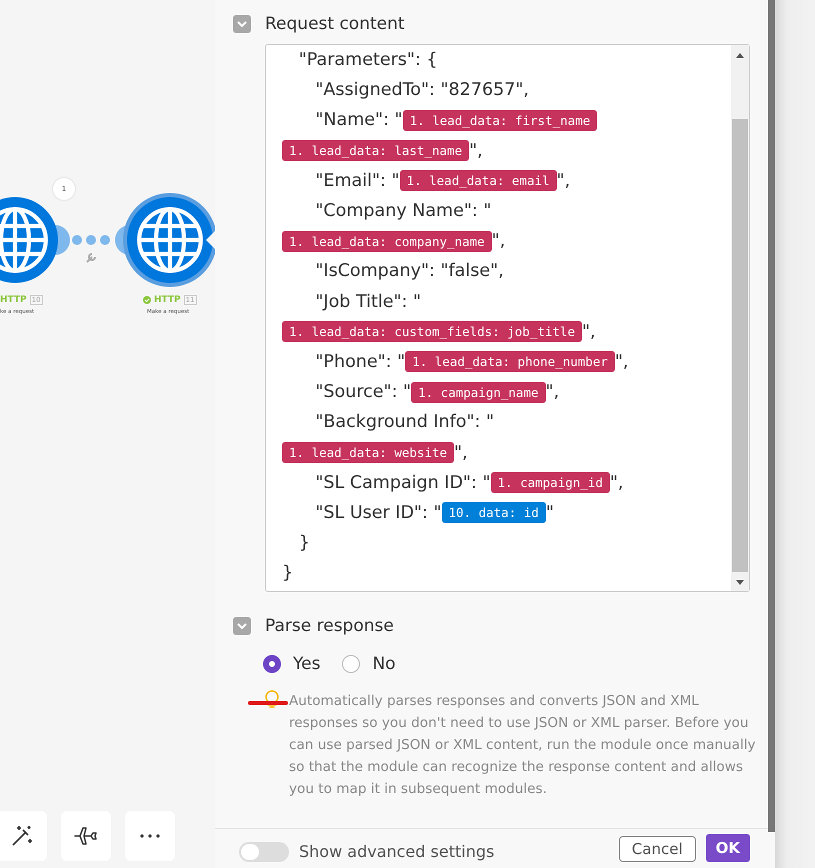 The width and height of the screenshot is (815, 868). What do you see at coordinates (335, 24) in the screenshot?
I see `section-title: Request content` at bounding box center [335, 24].